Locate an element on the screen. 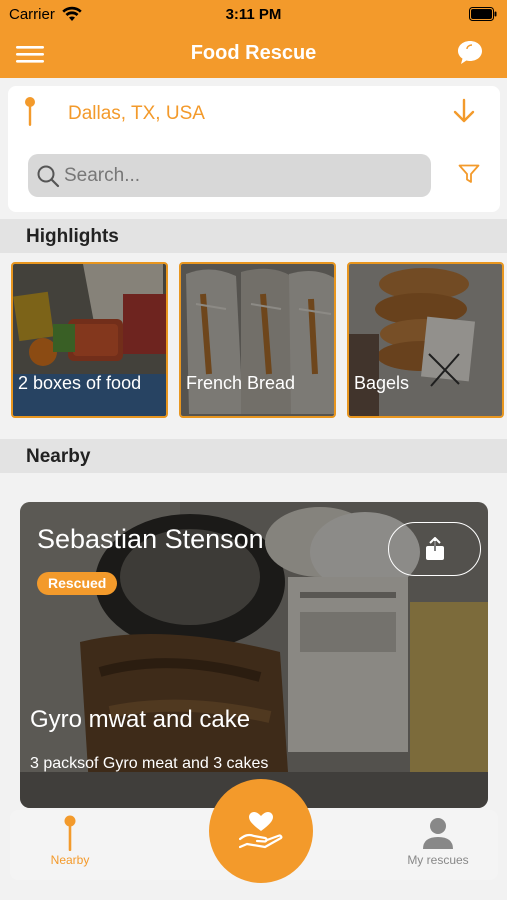  highlight-card: Bagels is located at coordinates (425, 340).